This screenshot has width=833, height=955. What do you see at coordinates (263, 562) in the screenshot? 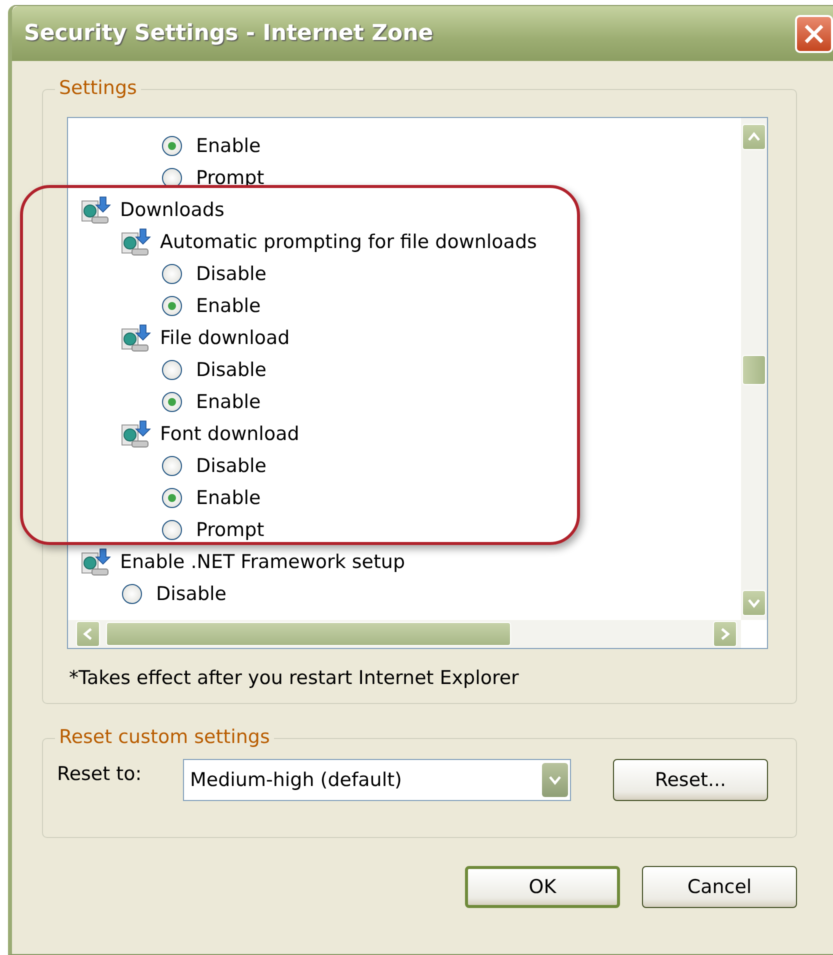
I see `setting-label: Enable .NET Framework setup` at bounding box center [263, 562].